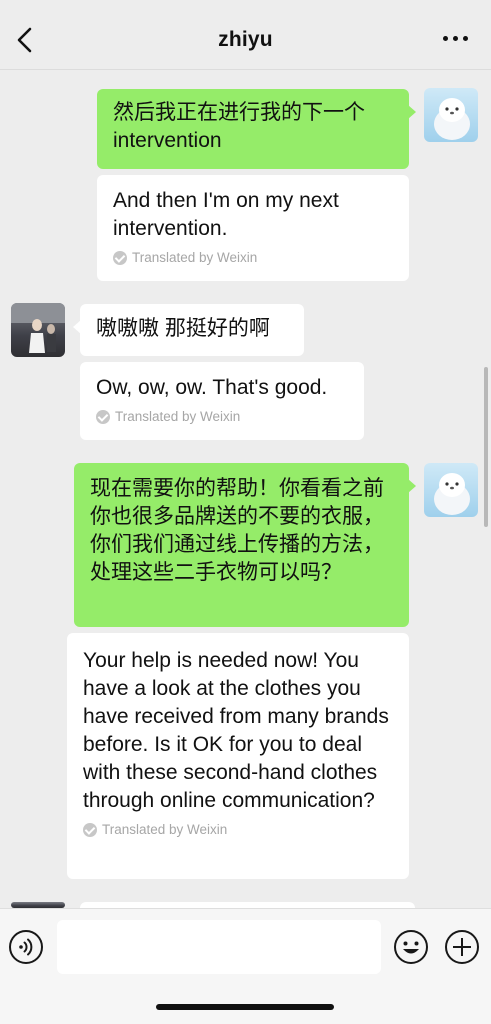 The height and width of the screenshot is (1024, 491). I want to click on plus-icon, so click(462, 947).